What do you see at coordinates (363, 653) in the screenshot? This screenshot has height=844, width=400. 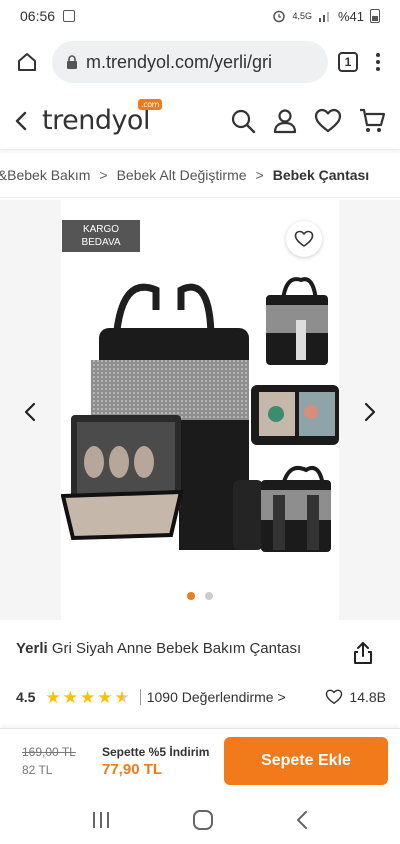 I see `share-icon` at bounding box center [363, 653].